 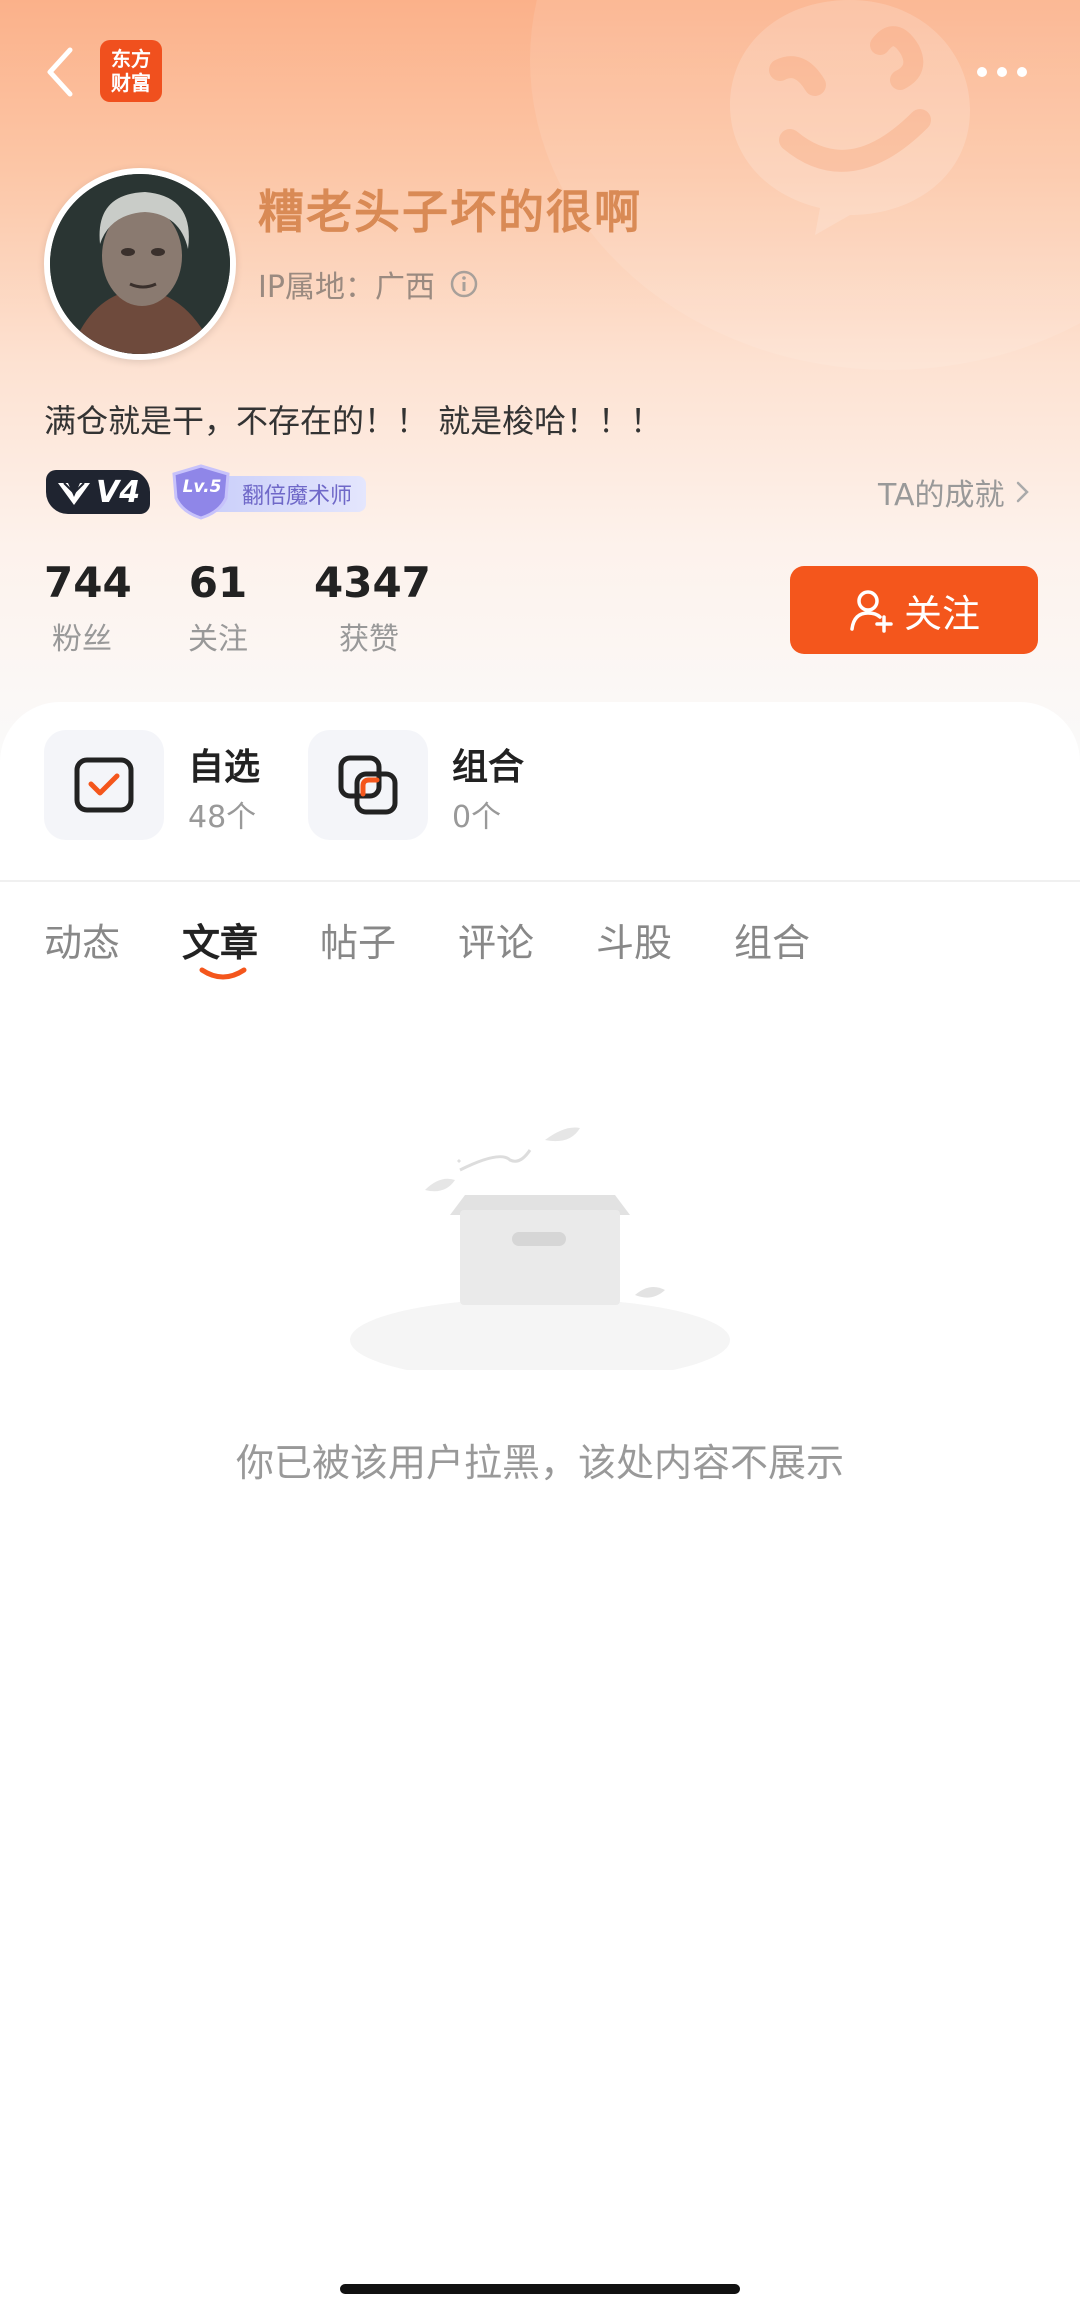 I want to click on quick-link-count: 0个, so click(x=477, y=817).